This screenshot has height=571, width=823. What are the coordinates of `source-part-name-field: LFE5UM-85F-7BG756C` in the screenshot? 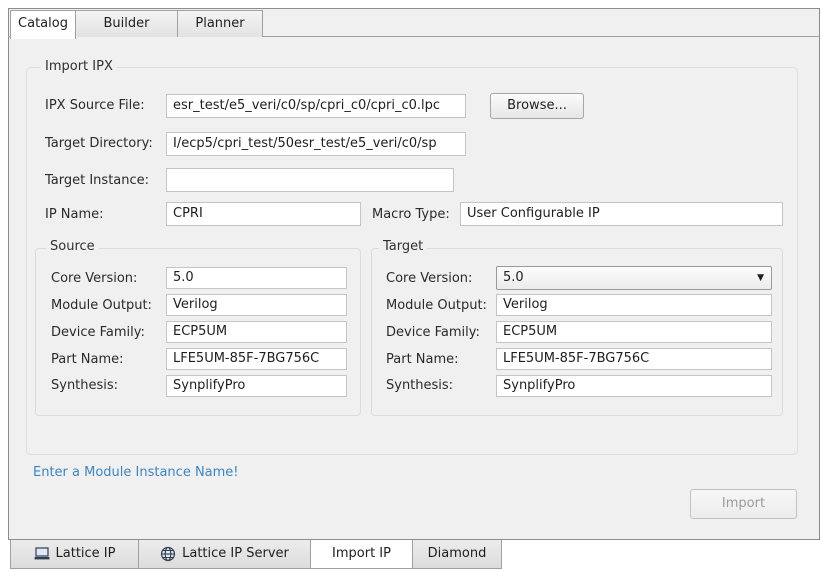 It's located at (256, 359).